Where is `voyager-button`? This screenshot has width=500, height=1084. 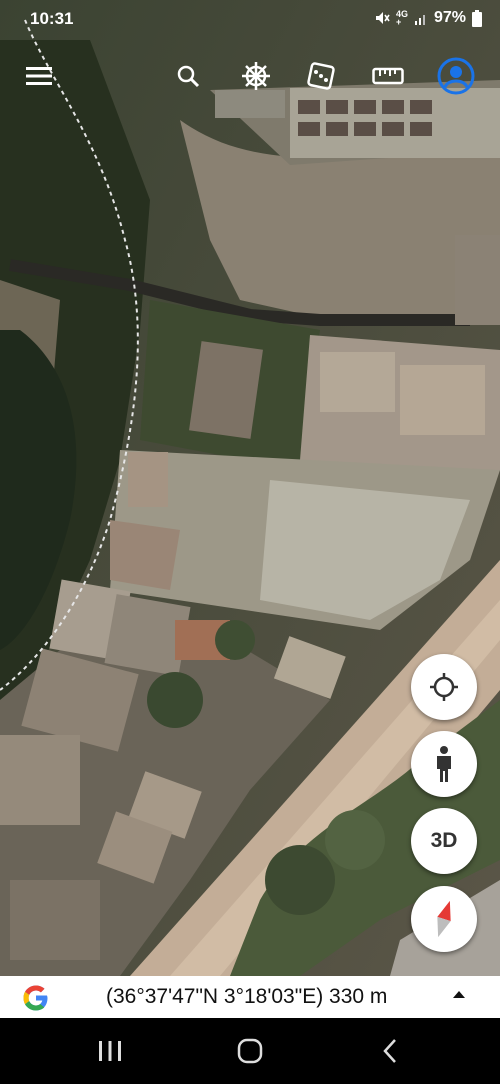
voyager-button is located at coordinates (256, 76).